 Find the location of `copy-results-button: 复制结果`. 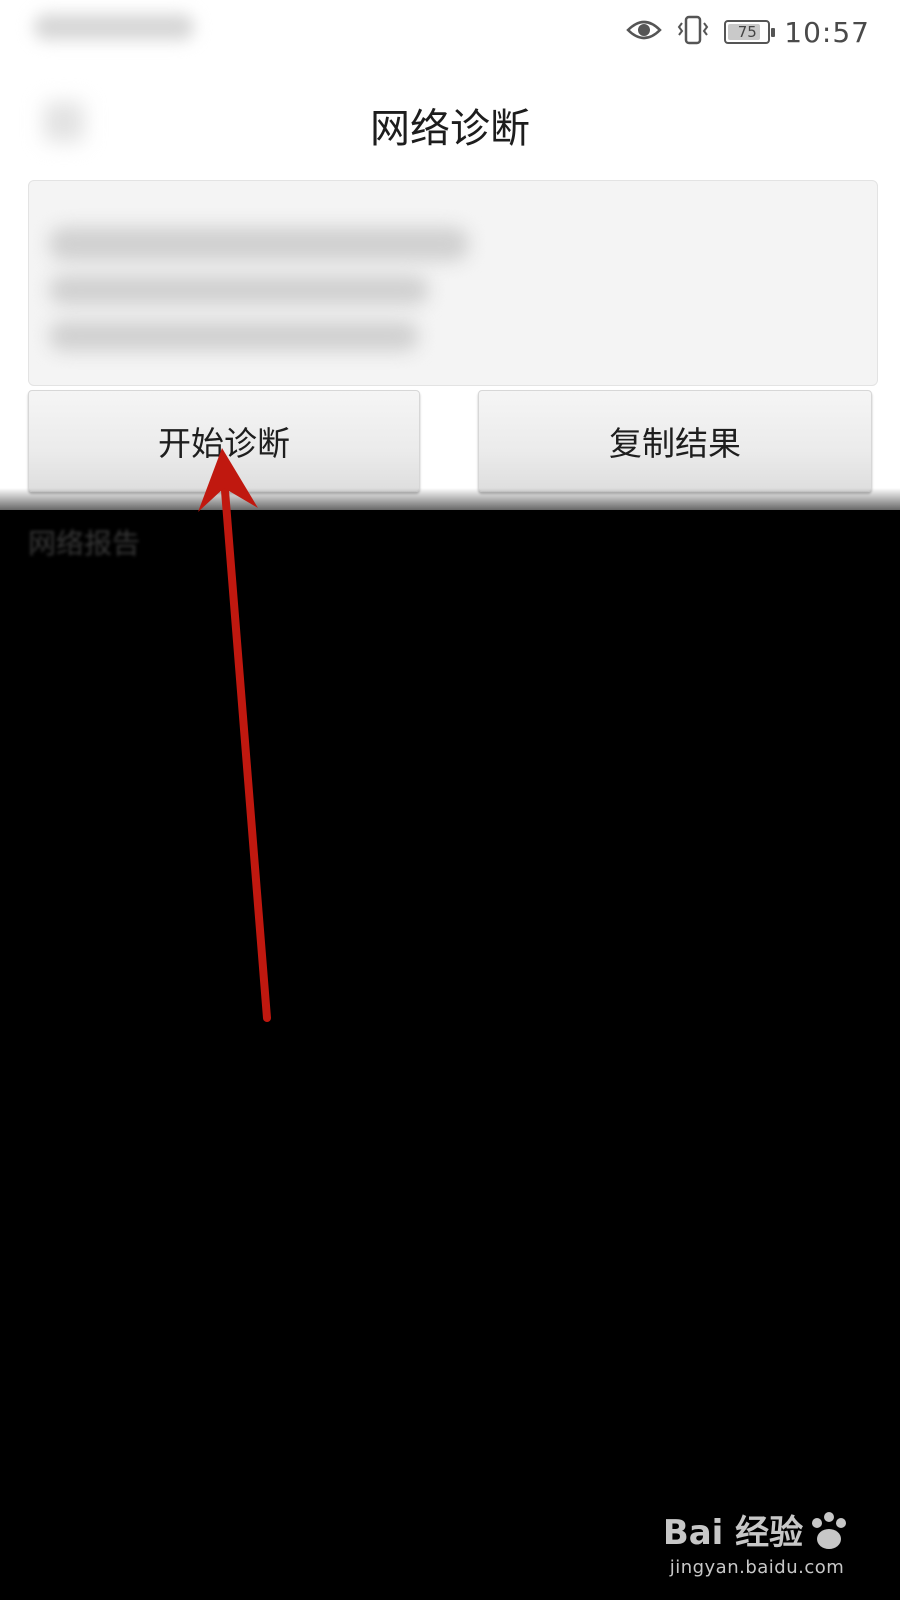

copy-results-button: 复制结果 is located at coordinates (675, 441).